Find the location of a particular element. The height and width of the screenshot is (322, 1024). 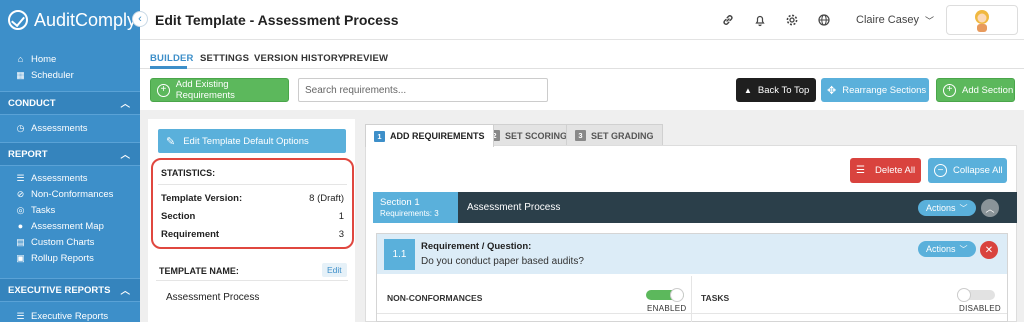

sidebar-item-label: Scheduler is located at coordinates (52, 75).